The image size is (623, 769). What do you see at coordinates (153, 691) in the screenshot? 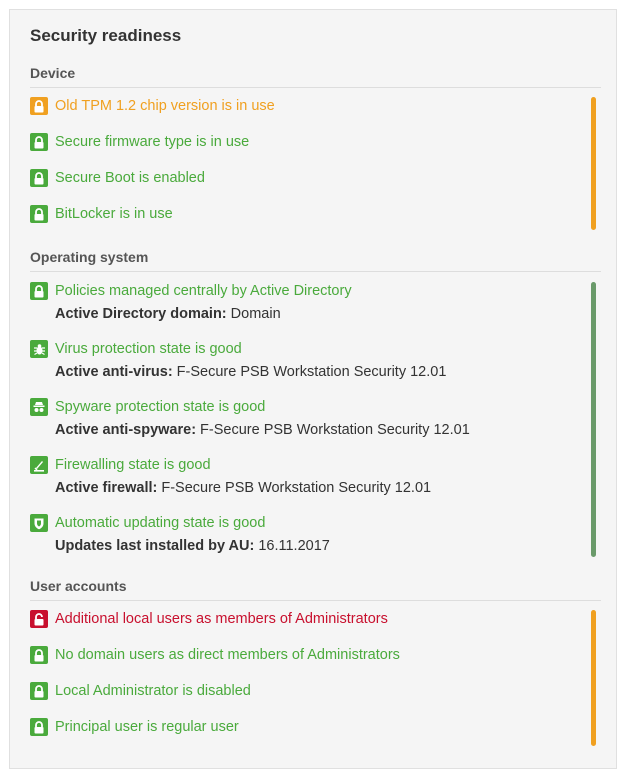
I see `users-item-label: Local Administrator is disabled` at bounding box center [153, 691].